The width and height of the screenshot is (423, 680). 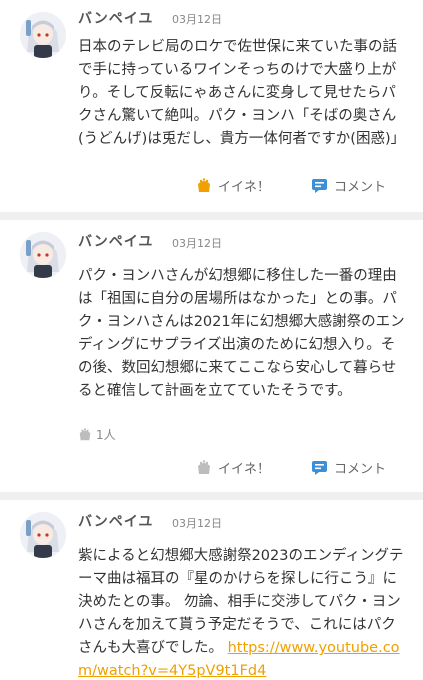 I want to click on likes-summary: 1人, so click(x=97, y=434).